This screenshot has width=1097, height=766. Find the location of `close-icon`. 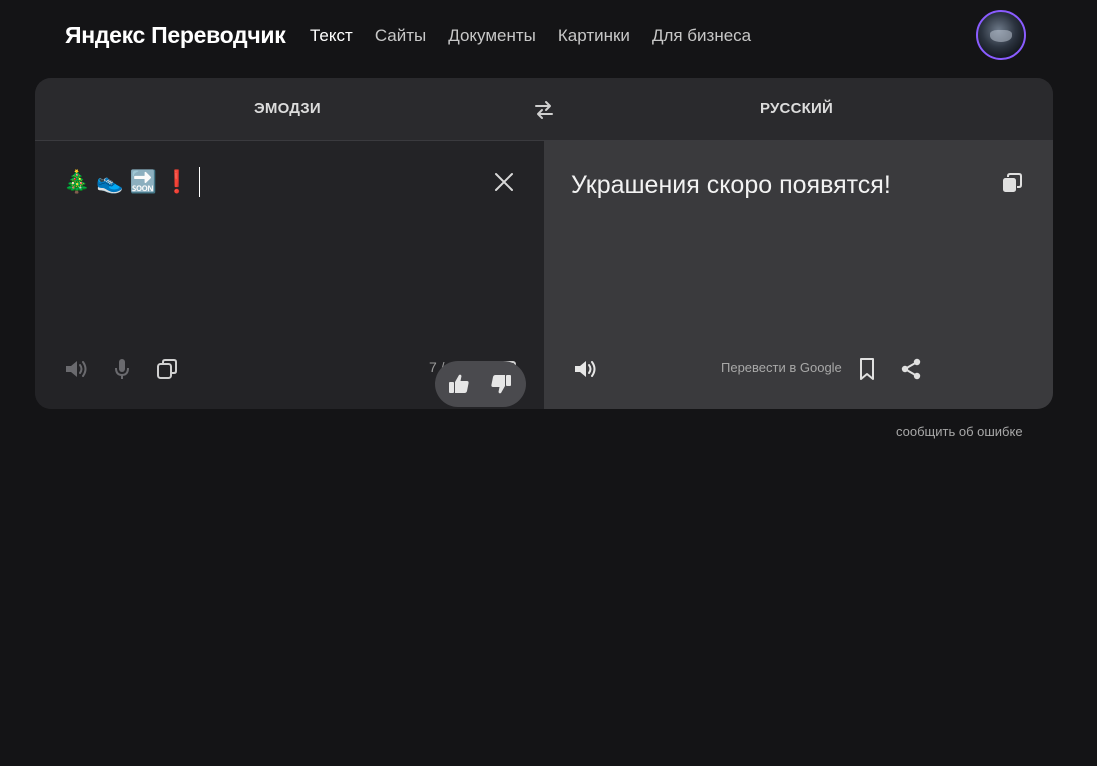

close-icon is located at coordinates (504, 182).